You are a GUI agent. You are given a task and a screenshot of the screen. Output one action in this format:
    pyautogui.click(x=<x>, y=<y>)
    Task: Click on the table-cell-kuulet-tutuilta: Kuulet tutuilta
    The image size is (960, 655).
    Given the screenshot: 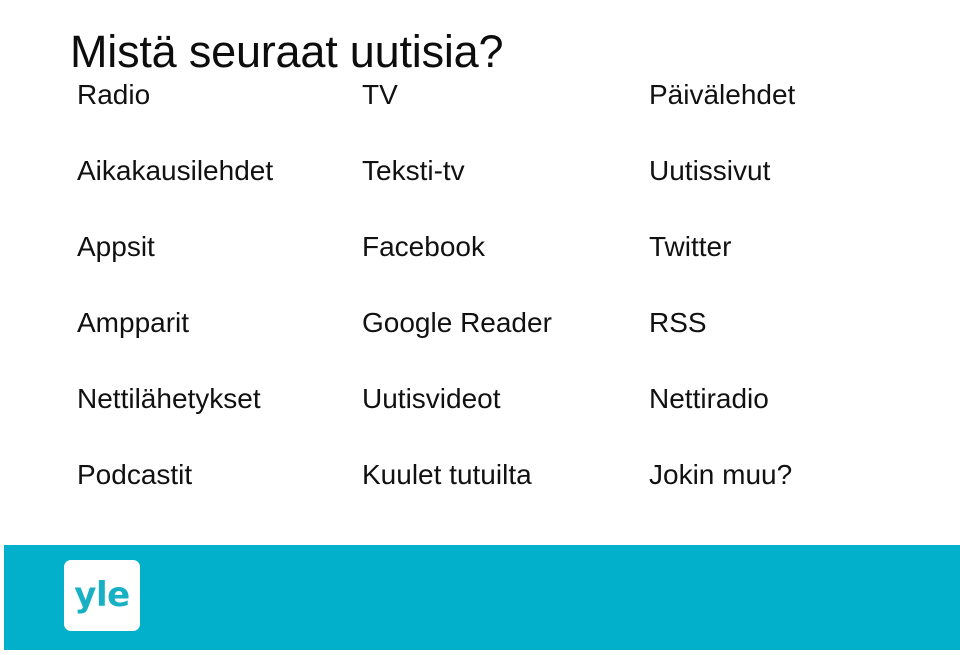 What is the action you would take?
    pyautogui.click(x=447, y=474)
    